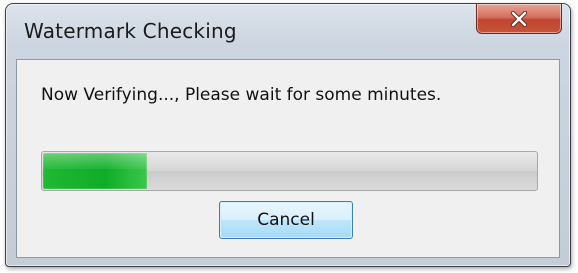 This screenshot has width=578, height=273. I want to click on progress-bar, so click(289, 171).